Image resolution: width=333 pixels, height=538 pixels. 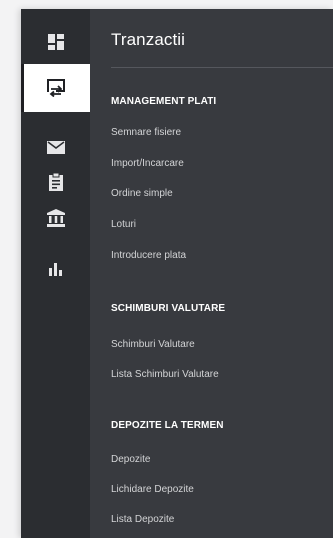 What do you see at coordinates (146, 132) in the screenshot?
I see `menu-link-semnare-fisiere: Semnare fisiere` at bounding box center [146, 132].